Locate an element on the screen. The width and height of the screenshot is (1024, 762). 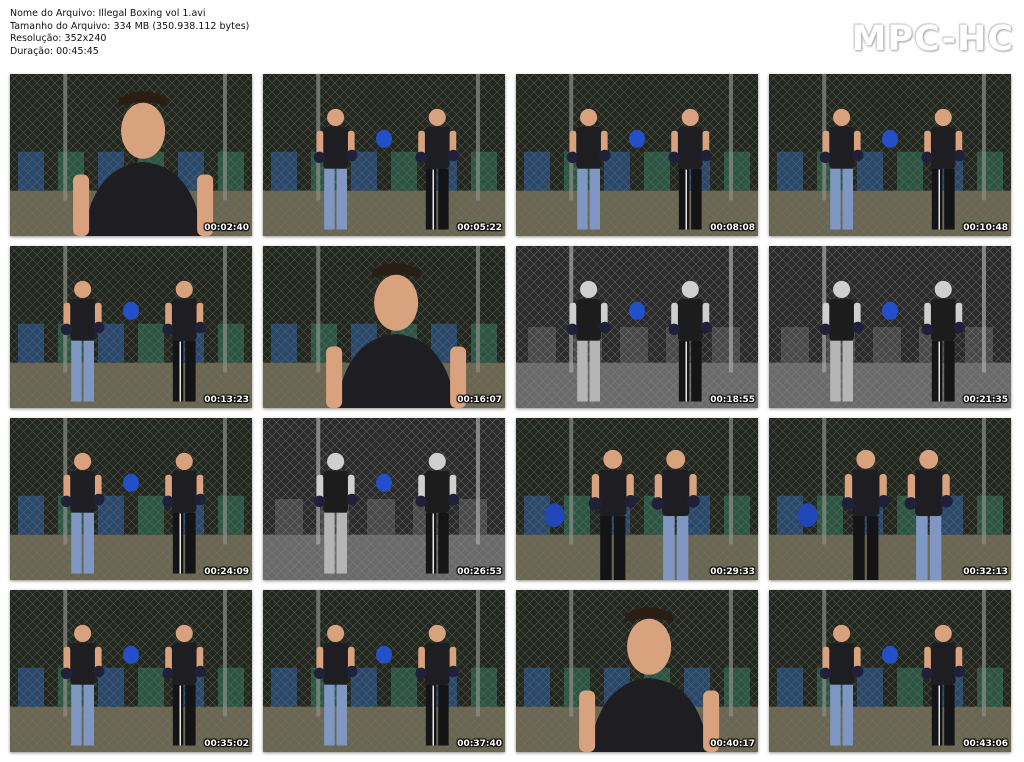
video-thumbnail: 00:21:35 is located at coordinates (890, 327).